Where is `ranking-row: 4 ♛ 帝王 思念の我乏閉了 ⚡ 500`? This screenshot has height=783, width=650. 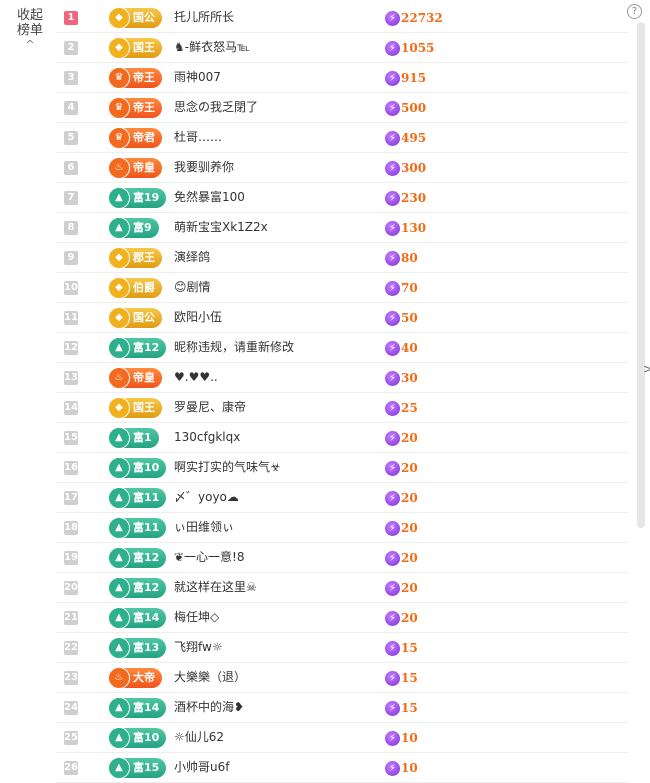
ranking-row: 4 ♛ 帝王 思念の我乏閉了 ⚡ 500 is located at coordinates (342, 108).